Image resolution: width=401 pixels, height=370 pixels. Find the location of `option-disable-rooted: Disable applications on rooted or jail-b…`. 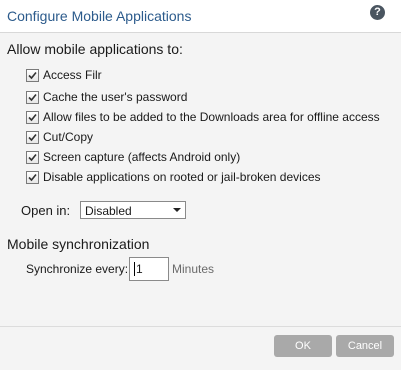

option-disable-rooted: Disable applications on rooted or jail-b… is located at coordinates (173, 177).